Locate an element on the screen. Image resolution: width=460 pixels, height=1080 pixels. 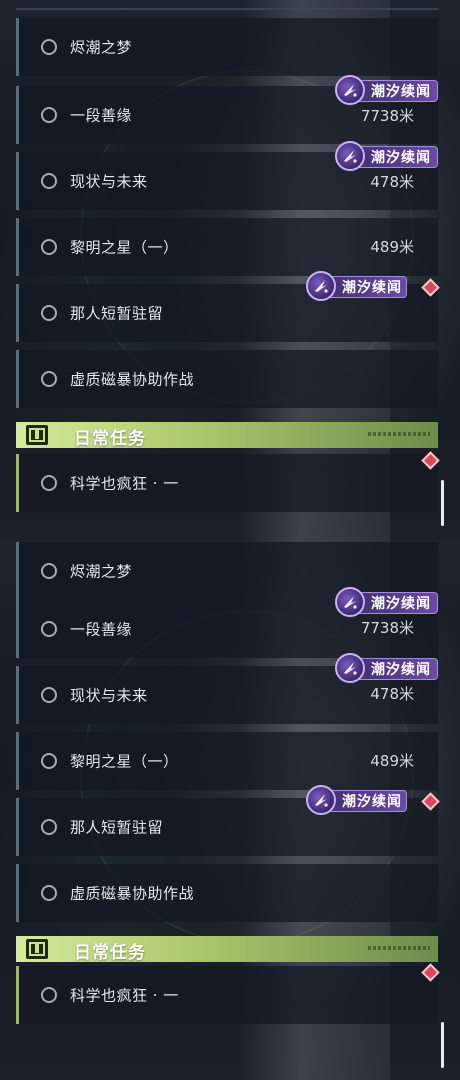
list-top-divider is located at coordinates (227, 9).